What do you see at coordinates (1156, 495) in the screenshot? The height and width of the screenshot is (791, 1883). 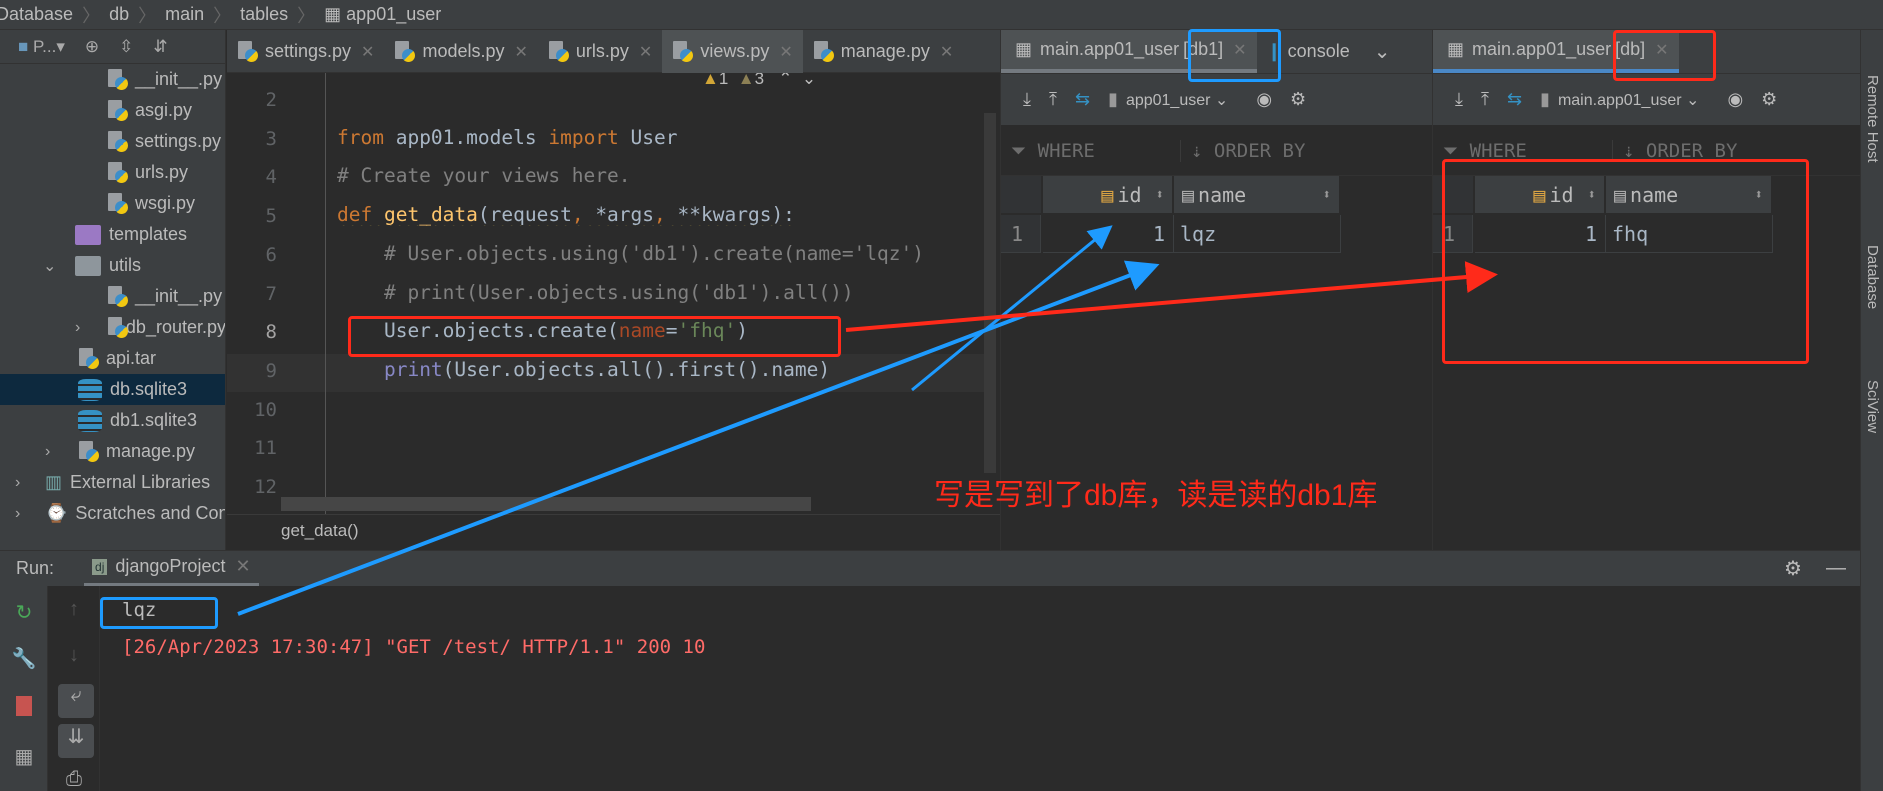 I see `annotation-text: 写是写到了db库，读是读的db1库` at bounding box center [1156, 495].